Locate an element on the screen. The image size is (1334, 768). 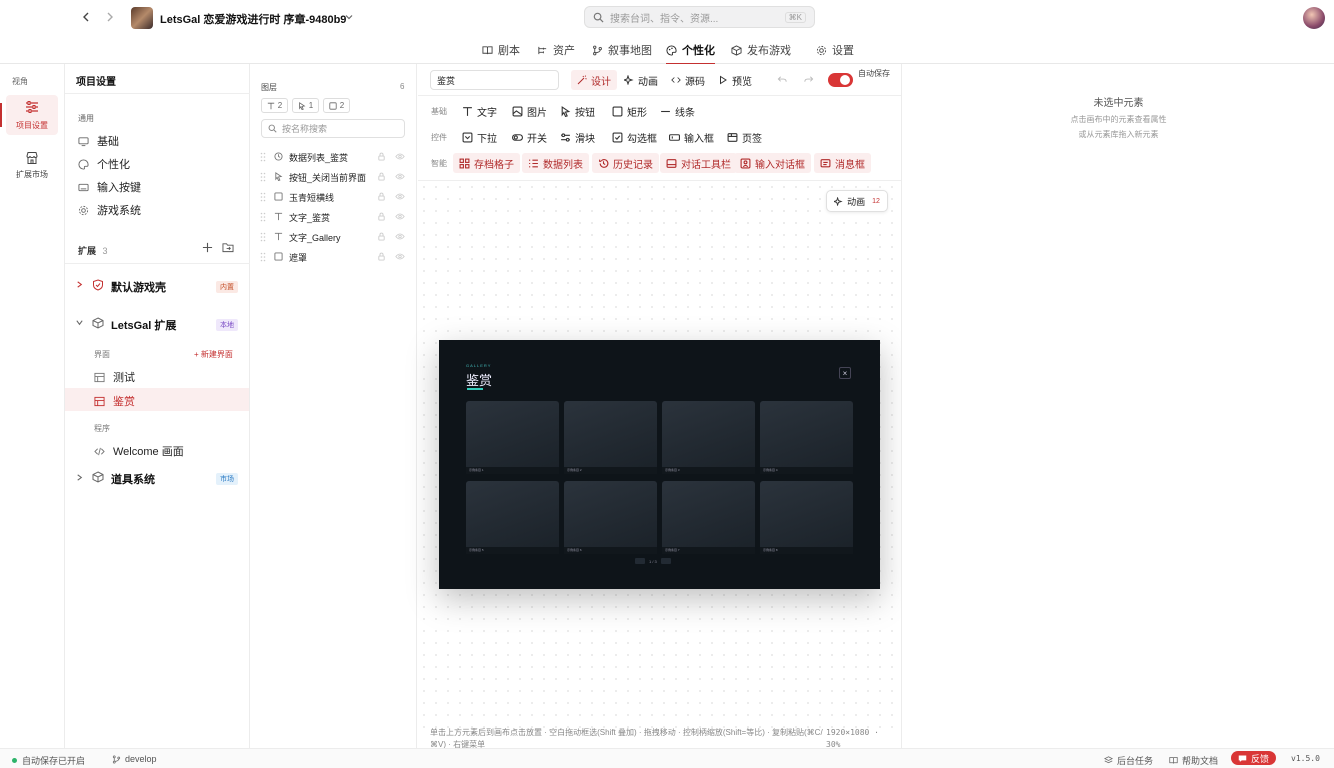
ui-name-input: 鉴赏 is located at coordinates (494, 80).